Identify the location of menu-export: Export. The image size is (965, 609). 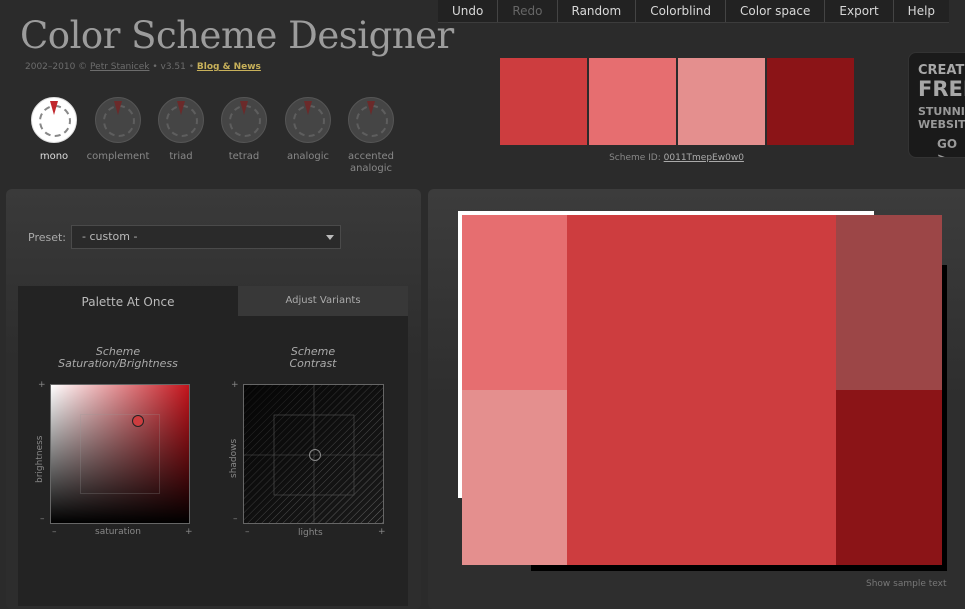
(858, 11).